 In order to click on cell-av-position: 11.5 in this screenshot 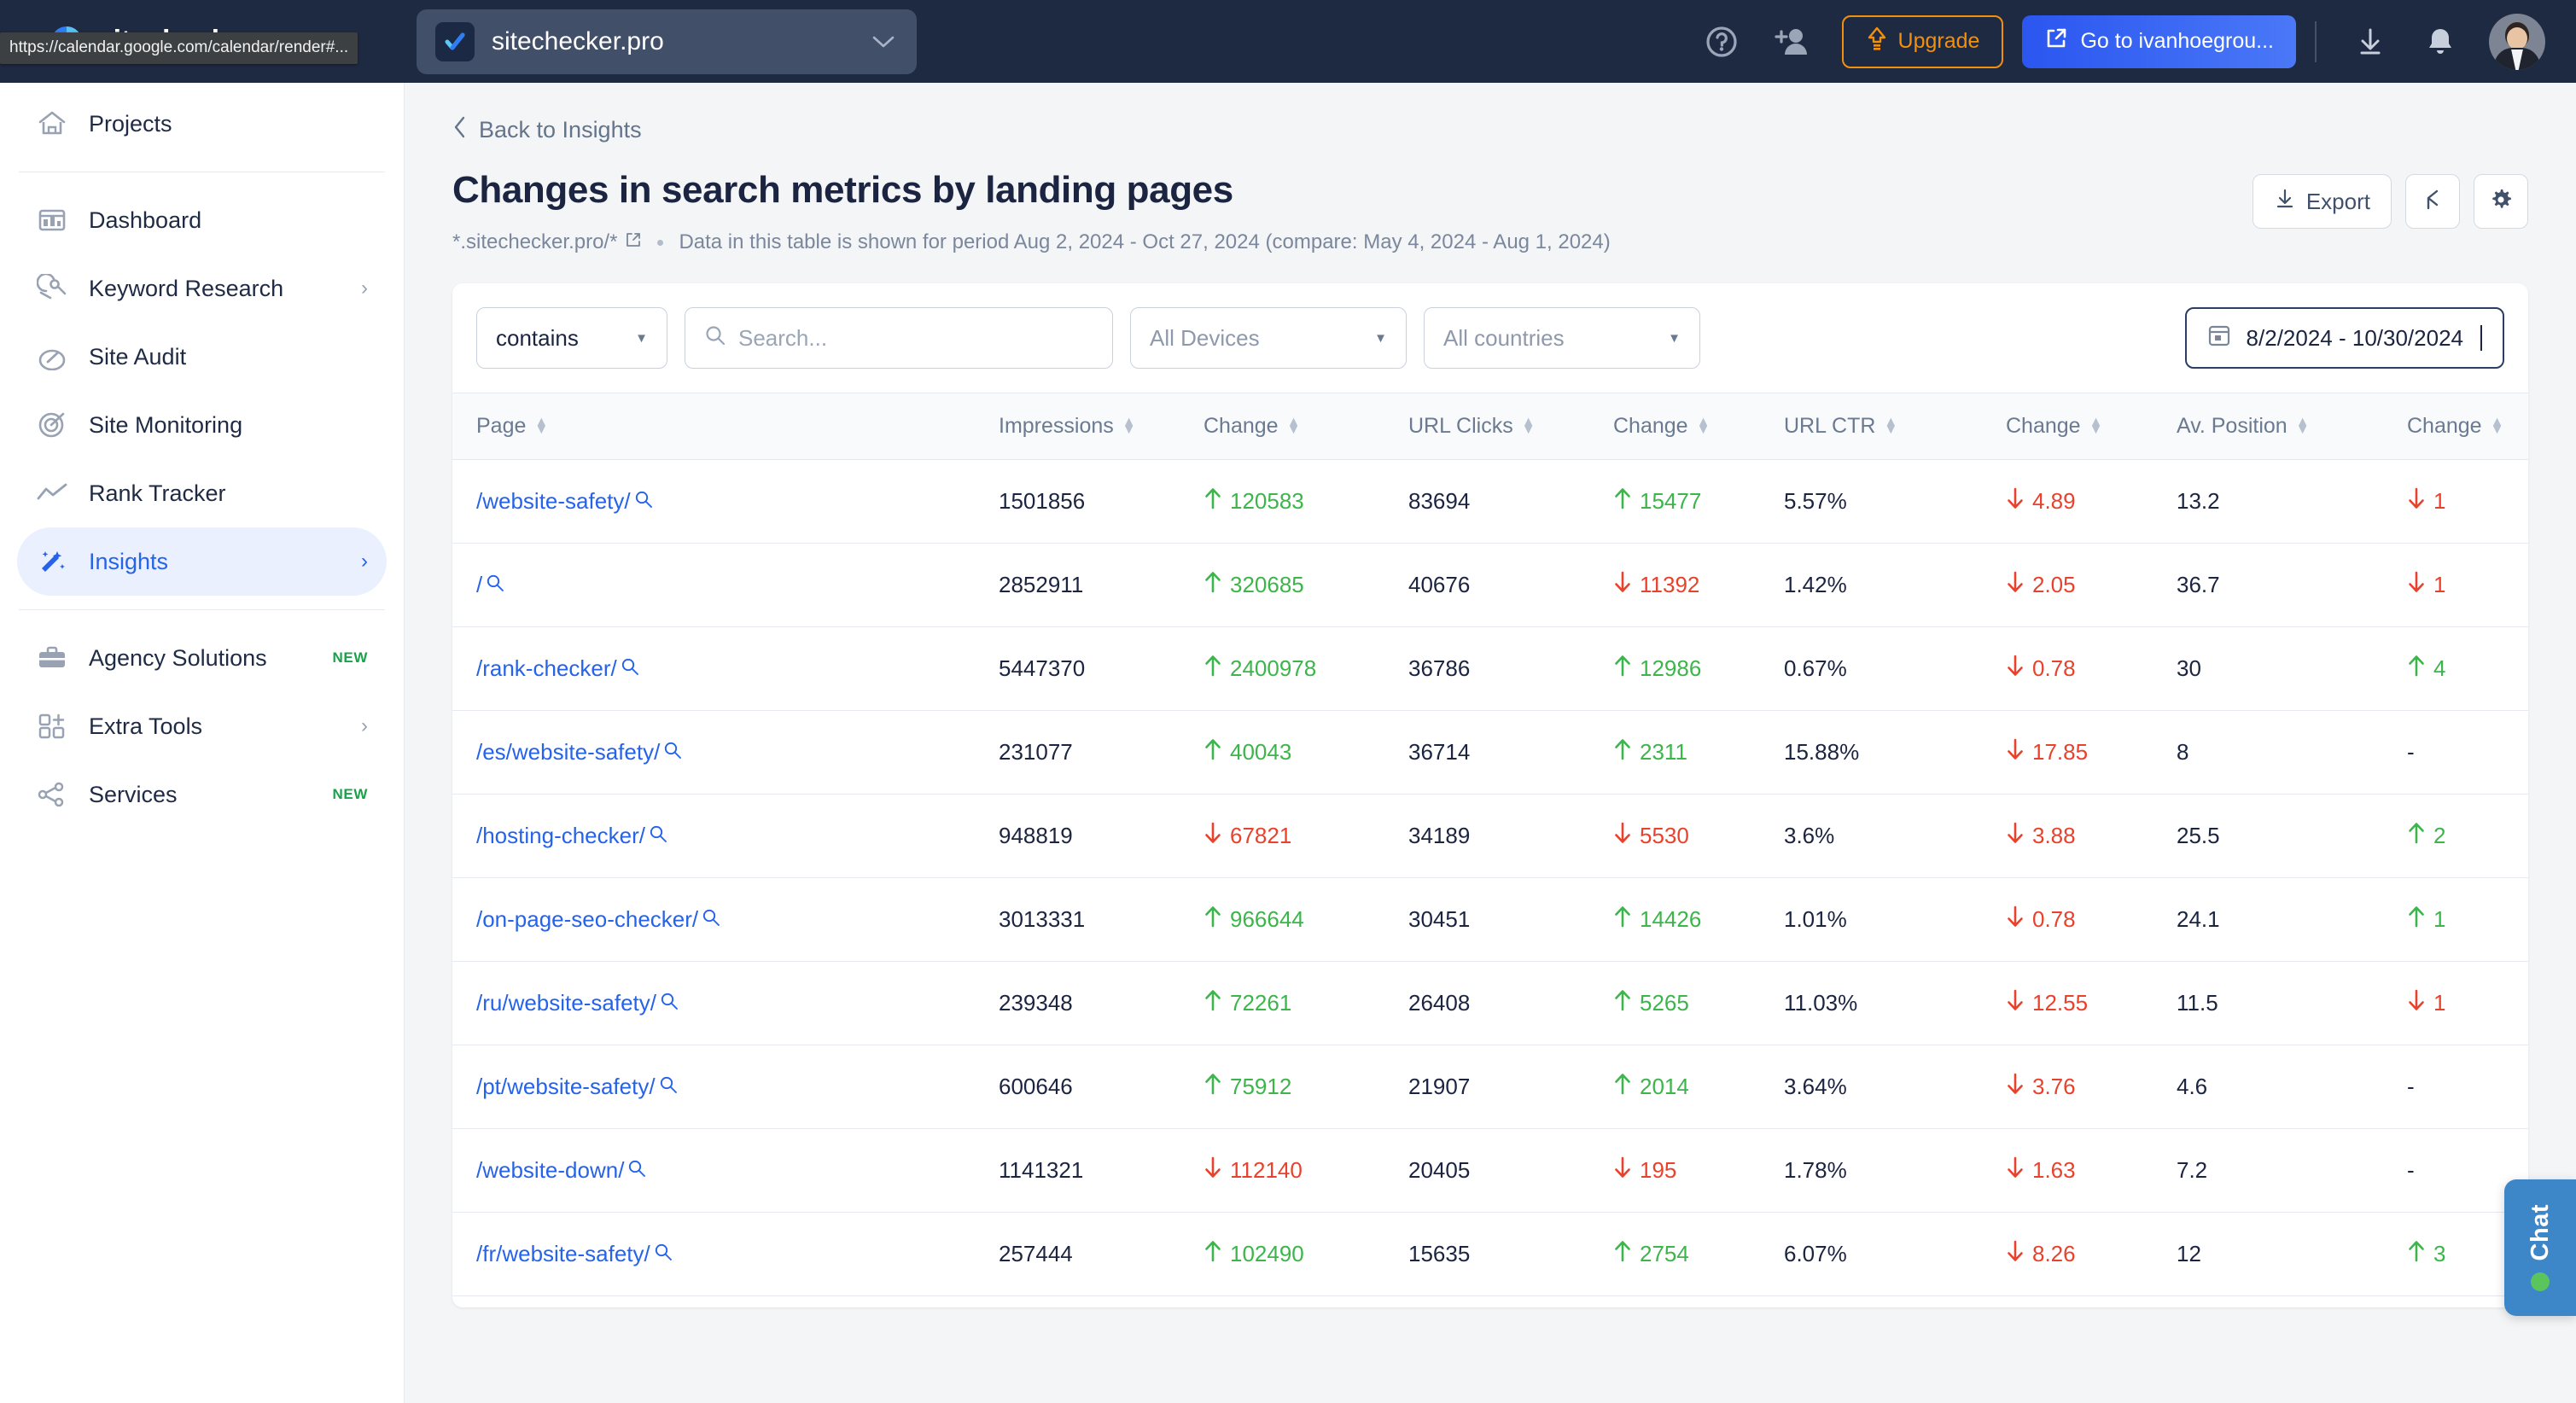, I will do `click(2292, 1003)`.